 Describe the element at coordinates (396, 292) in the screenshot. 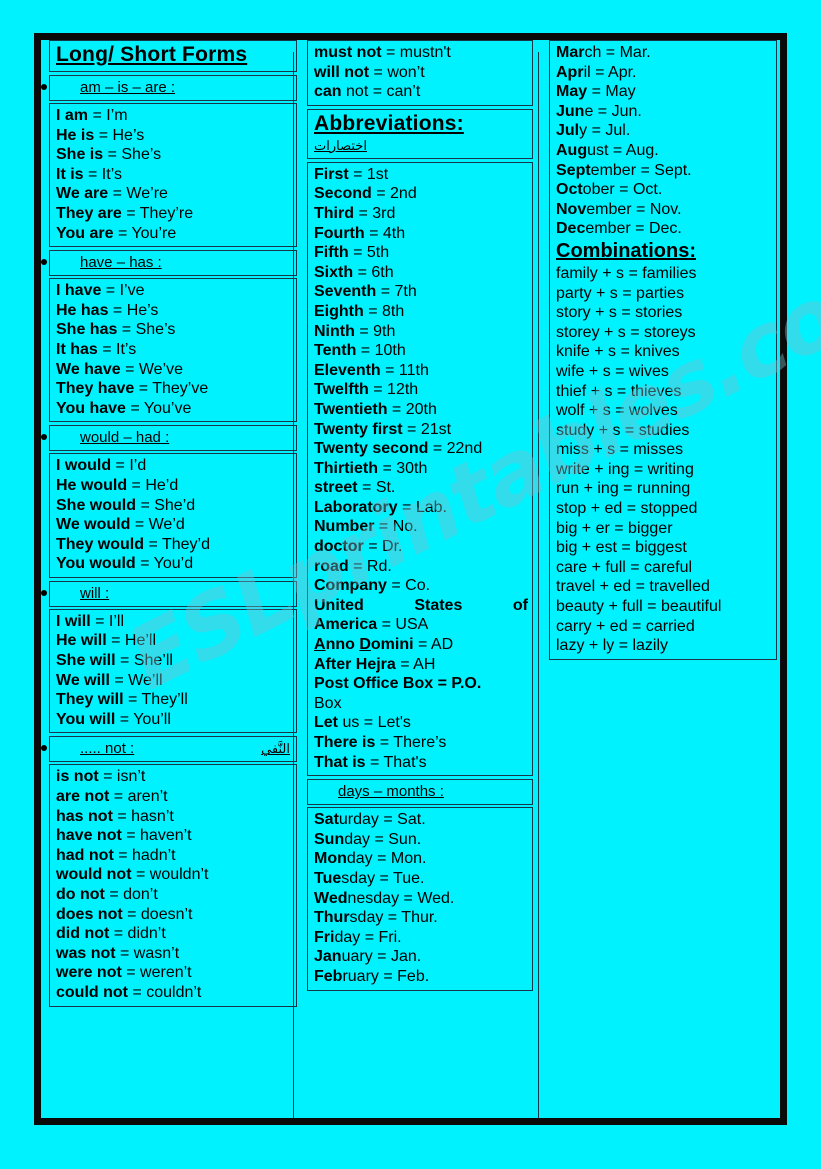

I see `abbreviation-row-value: = 7th` at that location.